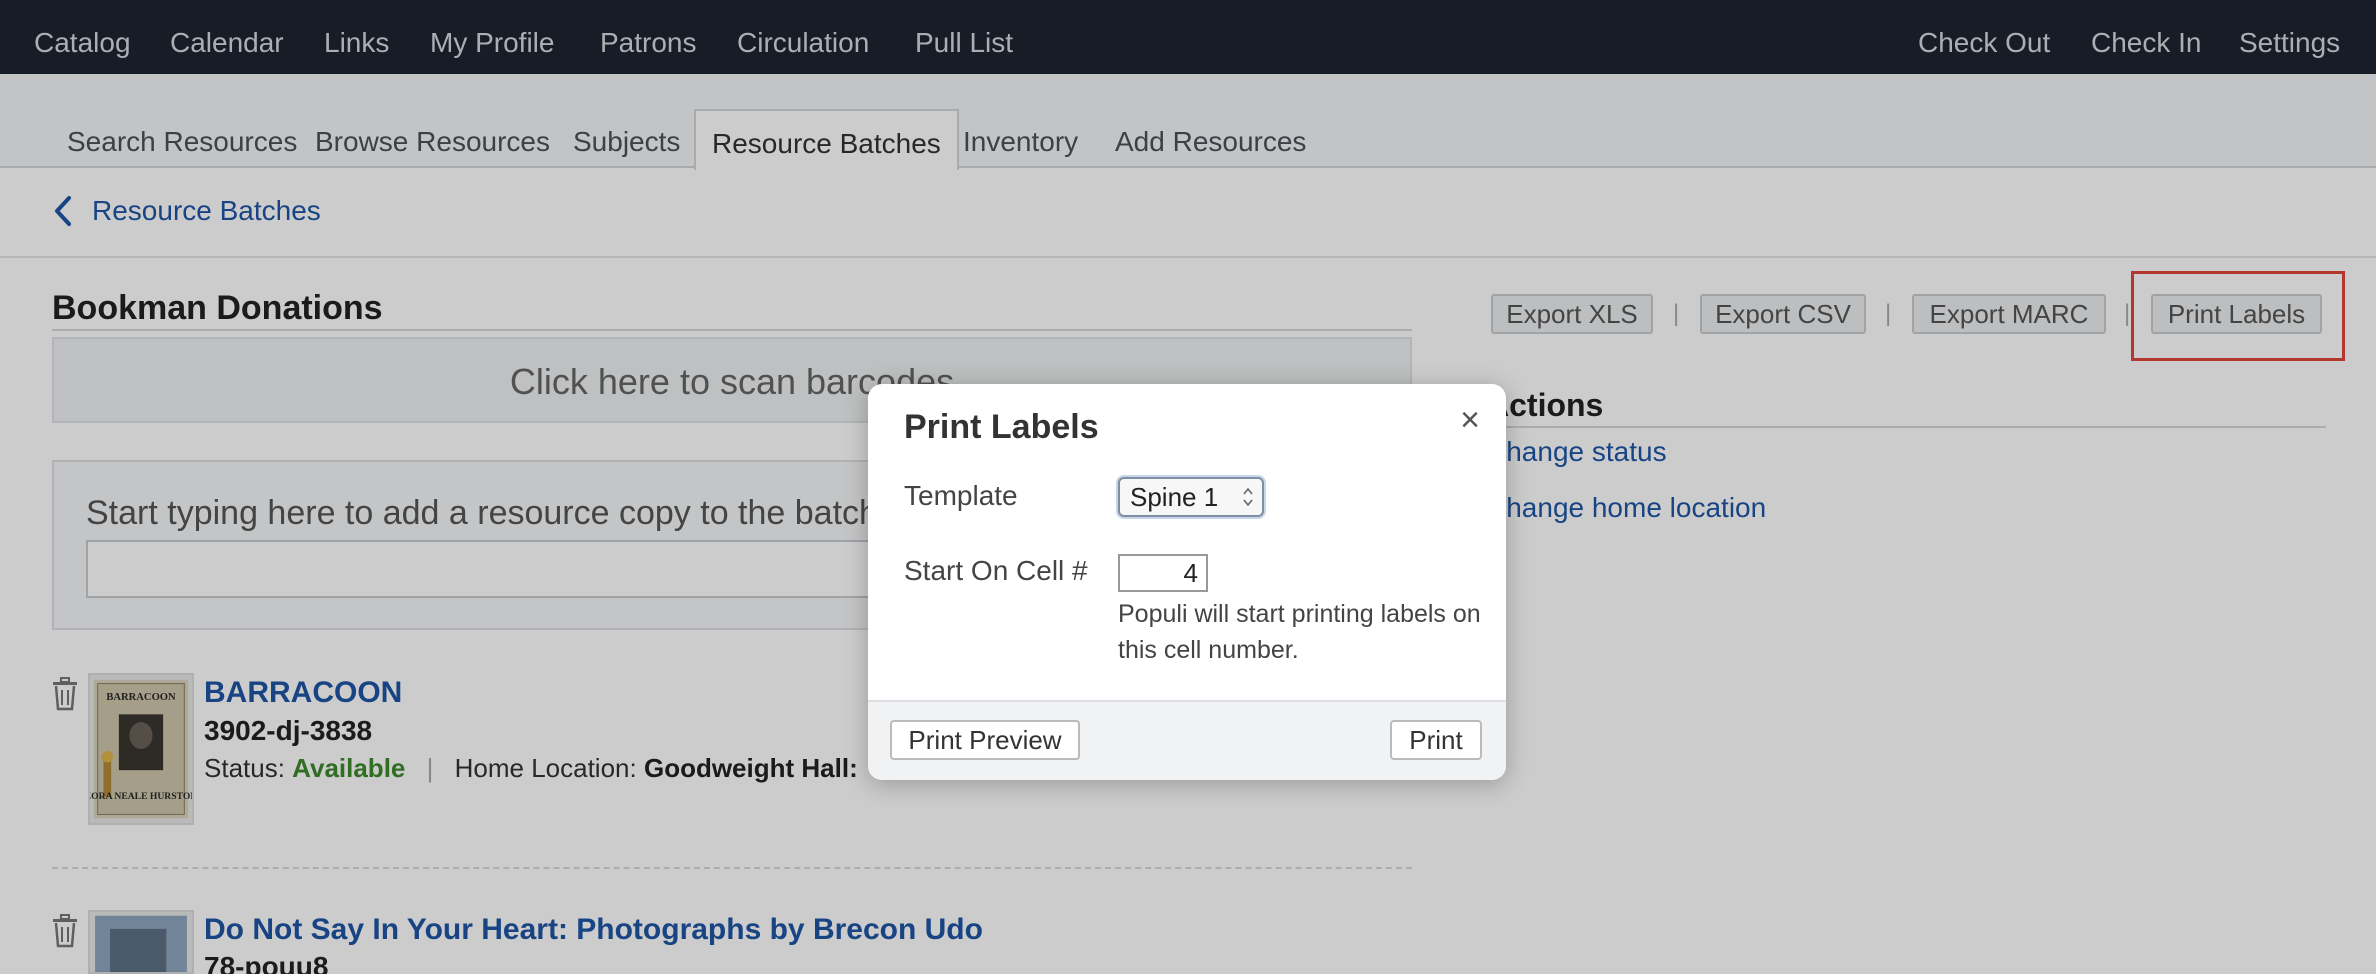  What do you see at coordinates (961, 495) in the screenshot?
I see `template-label: Template` at bounding box center [961, 495].